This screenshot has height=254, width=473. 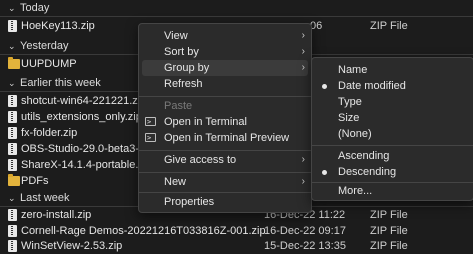 I want to click on menu-item-open-in-terminal-preview: Open in Terminal Preview, so click(x=225, y=138).